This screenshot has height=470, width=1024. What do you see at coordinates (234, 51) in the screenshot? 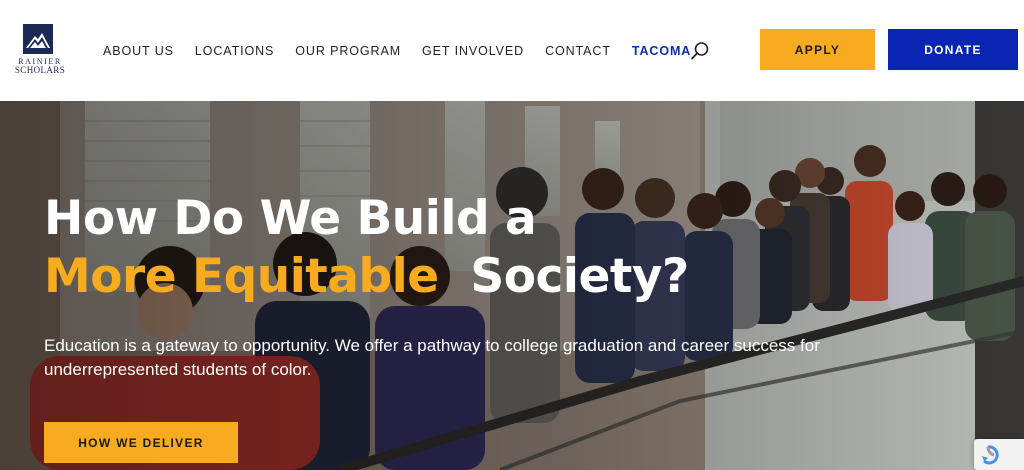
I see `nav-item-locations: LOCATIONS` at bounding box center [234, 51].